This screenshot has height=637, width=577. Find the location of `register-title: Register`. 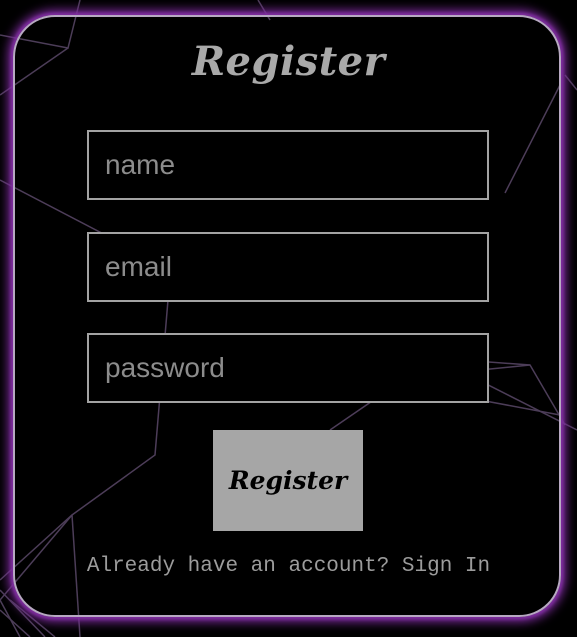

register-title: Register is located at coordinates (288, 61).